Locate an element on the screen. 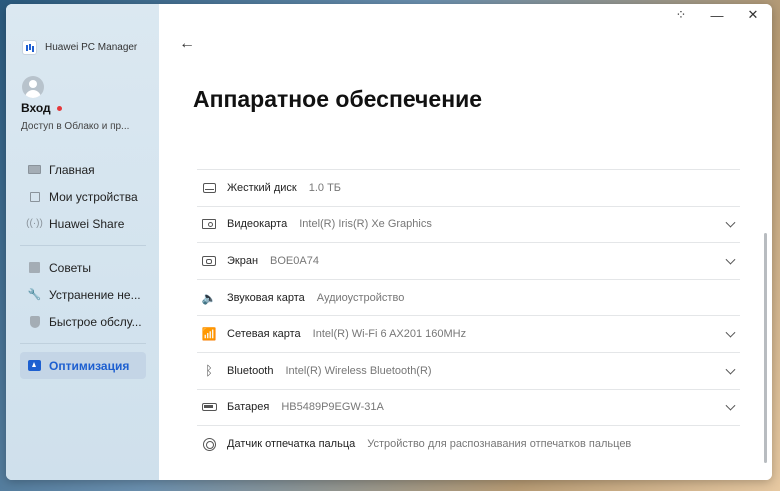 The width and height of the screenshot is (780, 491). disk-icon is located at coordinates (209, 188).